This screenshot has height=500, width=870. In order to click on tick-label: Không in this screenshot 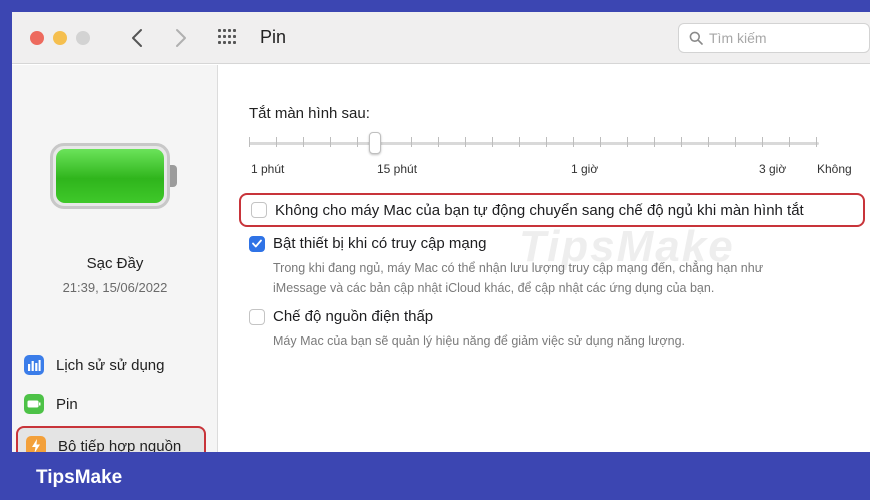, I will do `click(834, 169)`.